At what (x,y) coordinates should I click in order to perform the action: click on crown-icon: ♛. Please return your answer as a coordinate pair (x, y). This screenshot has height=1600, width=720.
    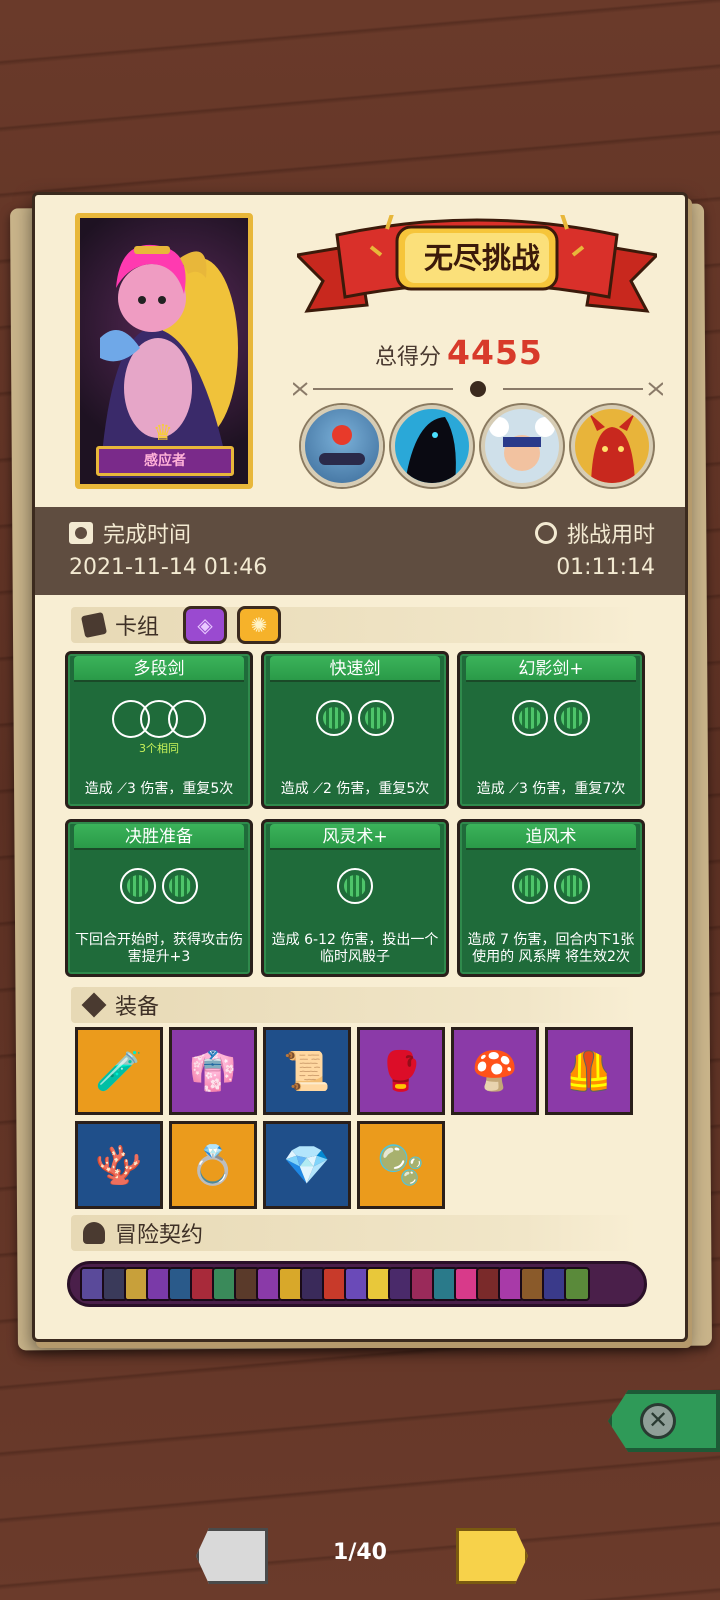
    Looking at the image, I should click on (163, 433).